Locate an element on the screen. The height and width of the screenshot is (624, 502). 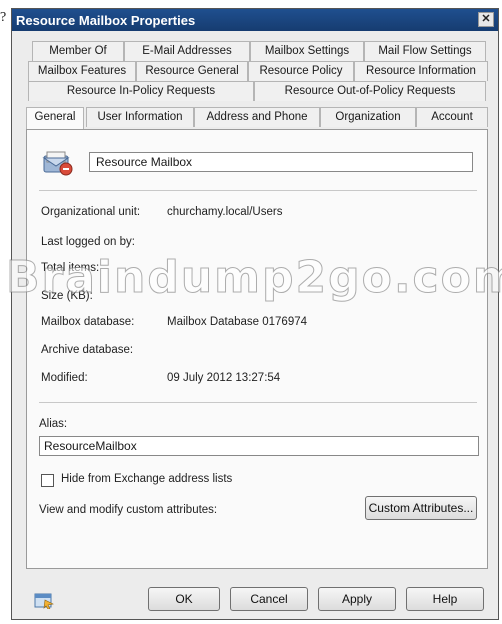
tab-resource-information: Resource Information is located at coordinates (421, 71).